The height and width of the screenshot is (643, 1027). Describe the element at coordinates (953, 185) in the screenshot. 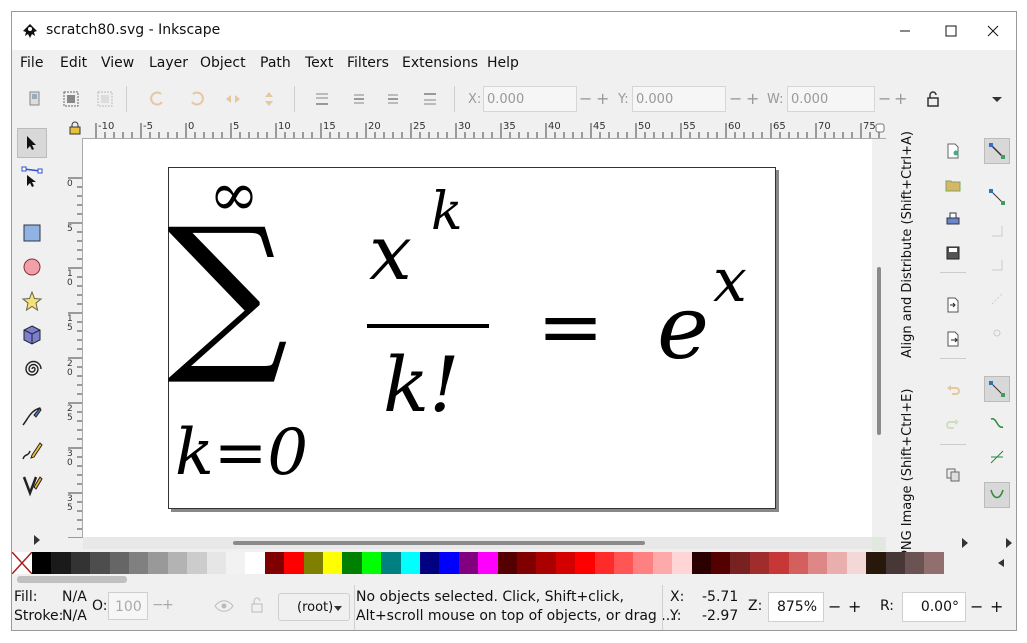

I see `open-document-button` at that location.